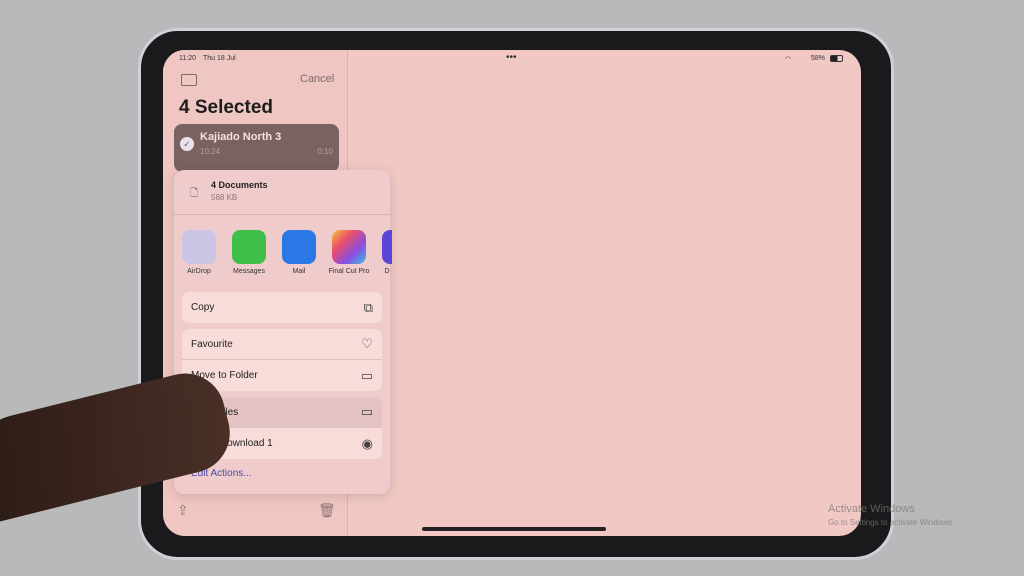  I want to click on list-item: ✓ Kajiado North 3 10:24 0:10, so click(256, 148).